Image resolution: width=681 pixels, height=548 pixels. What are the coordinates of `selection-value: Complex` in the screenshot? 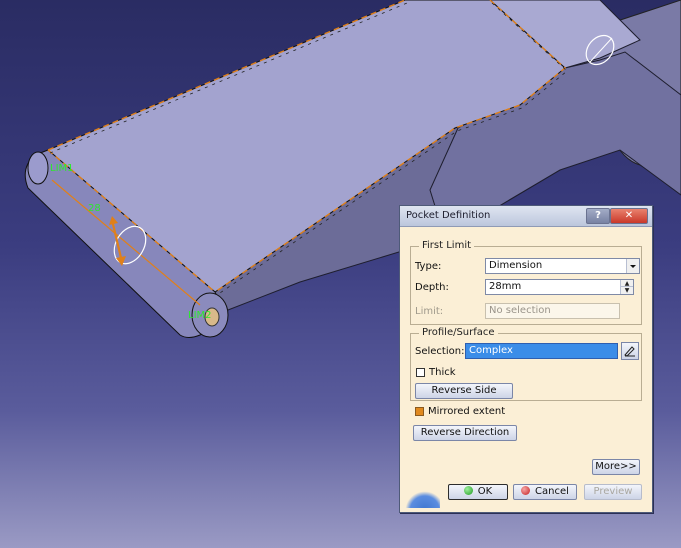 It's located at (491, 350).